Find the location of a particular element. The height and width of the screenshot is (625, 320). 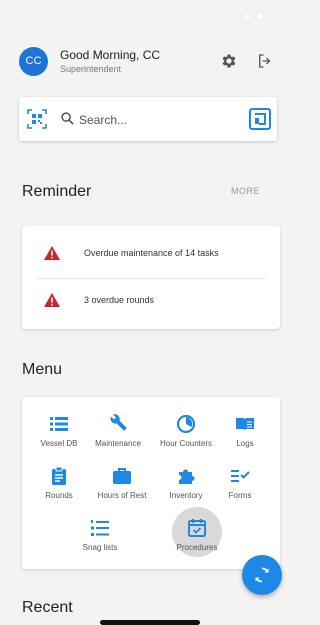

reminder-item: Overdue maintenance of 14 tasks is located at coordinates (151, 254).